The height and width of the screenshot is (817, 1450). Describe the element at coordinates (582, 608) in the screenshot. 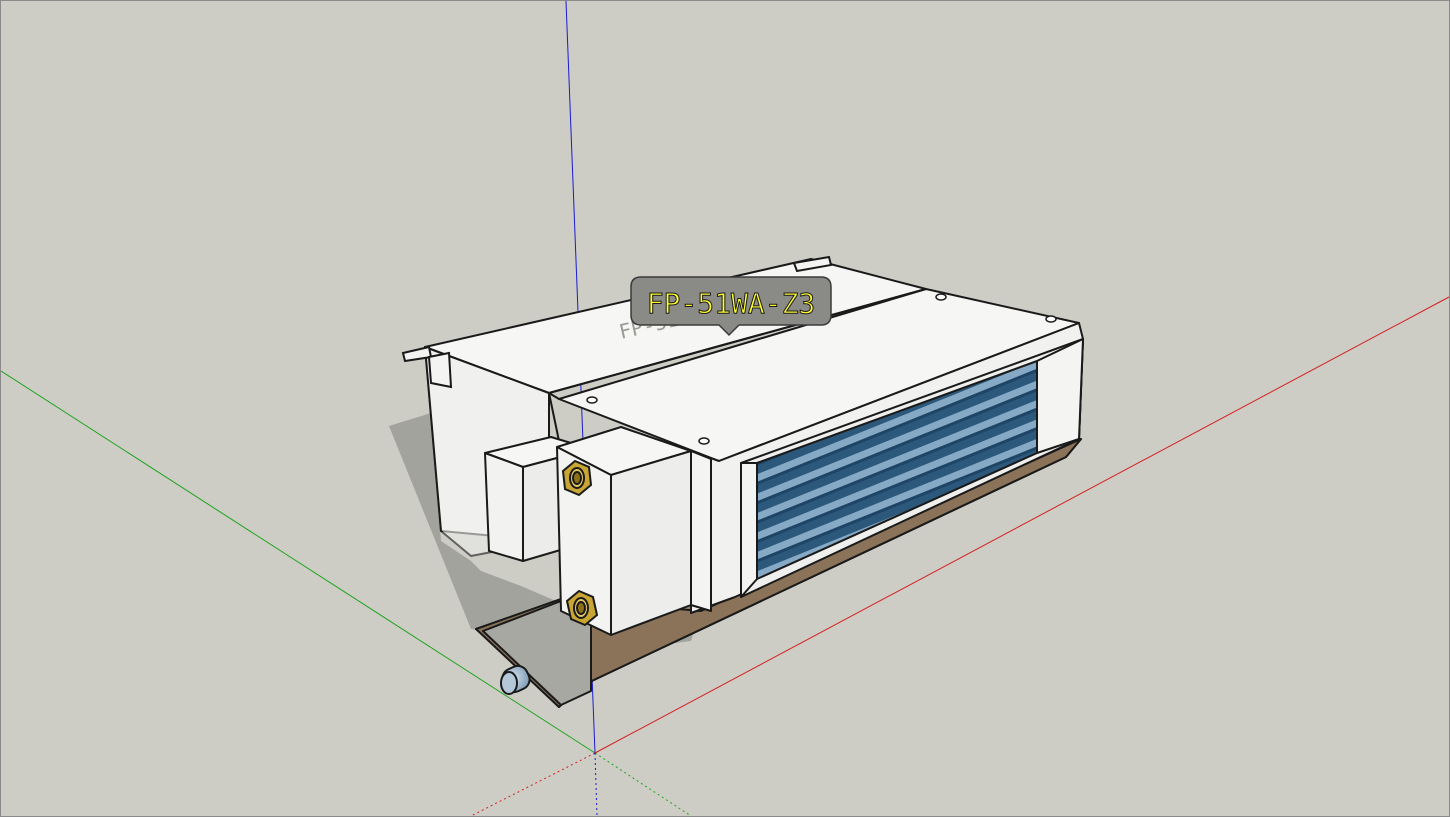

I see `pipe-fitting-lower-icon` at that location.